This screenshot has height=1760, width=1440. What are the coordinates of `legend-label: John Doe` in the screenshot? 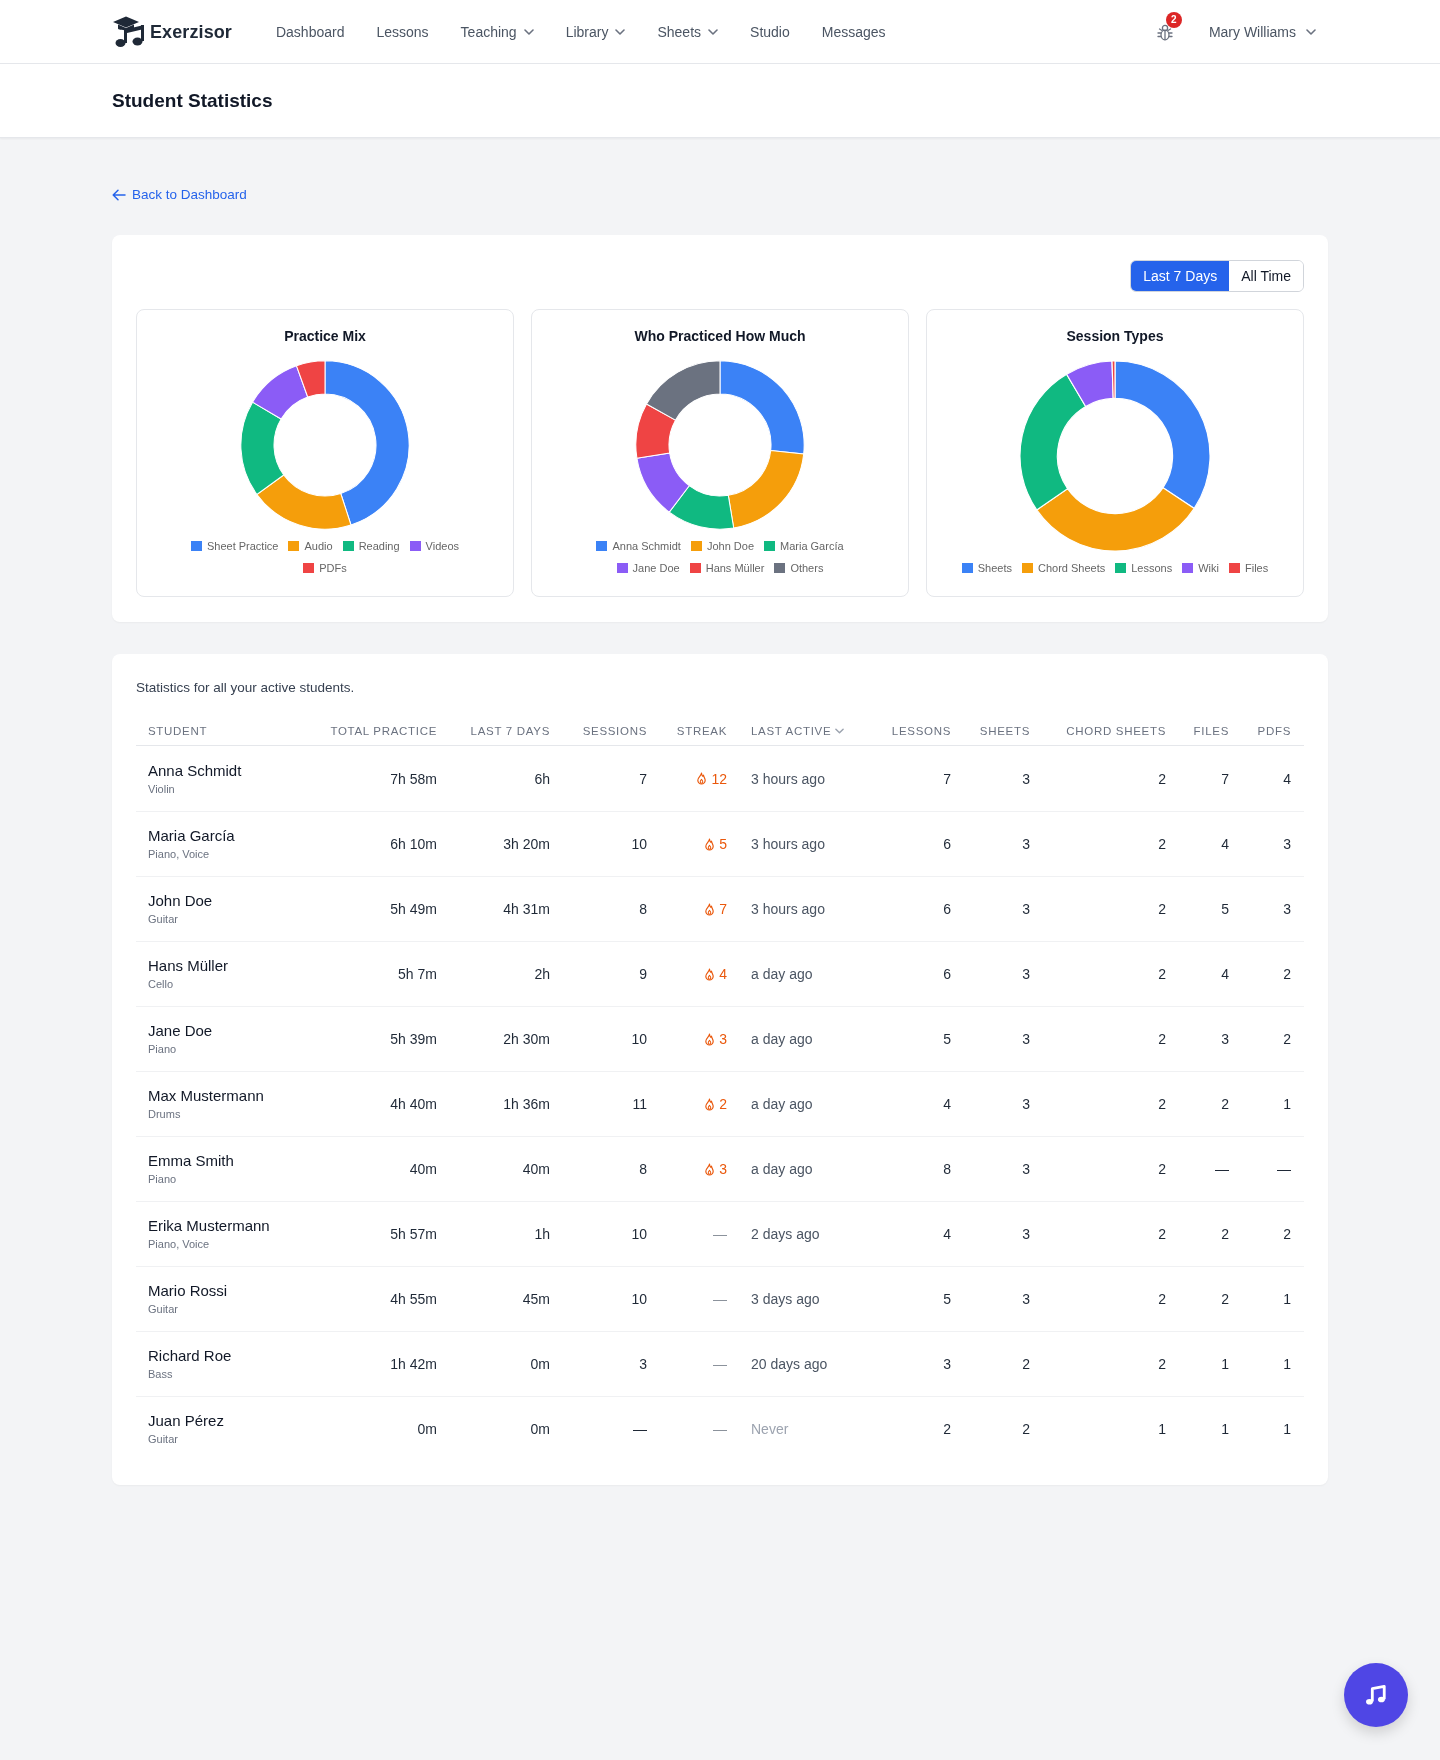 It's located at (730, 546).